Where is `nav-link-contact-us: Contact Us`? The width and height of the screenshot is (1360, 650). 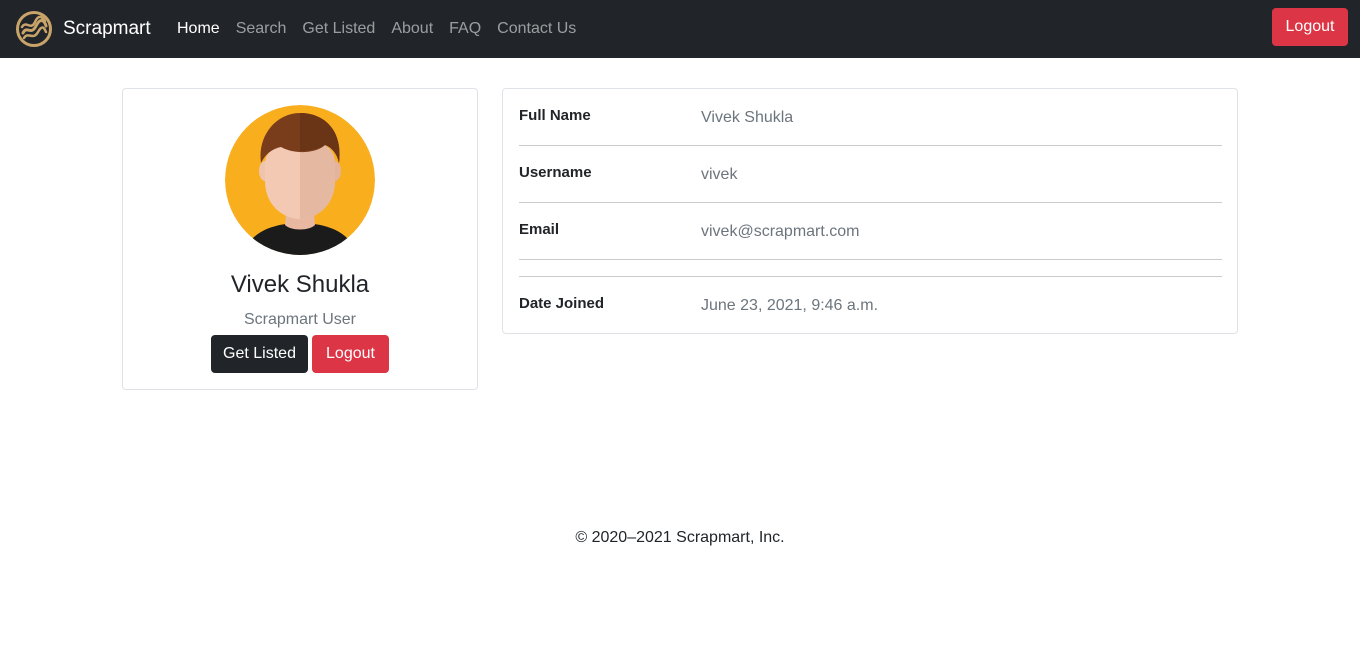 nav-link-contact-us: Contact Us is located at coordinates (536, 29).